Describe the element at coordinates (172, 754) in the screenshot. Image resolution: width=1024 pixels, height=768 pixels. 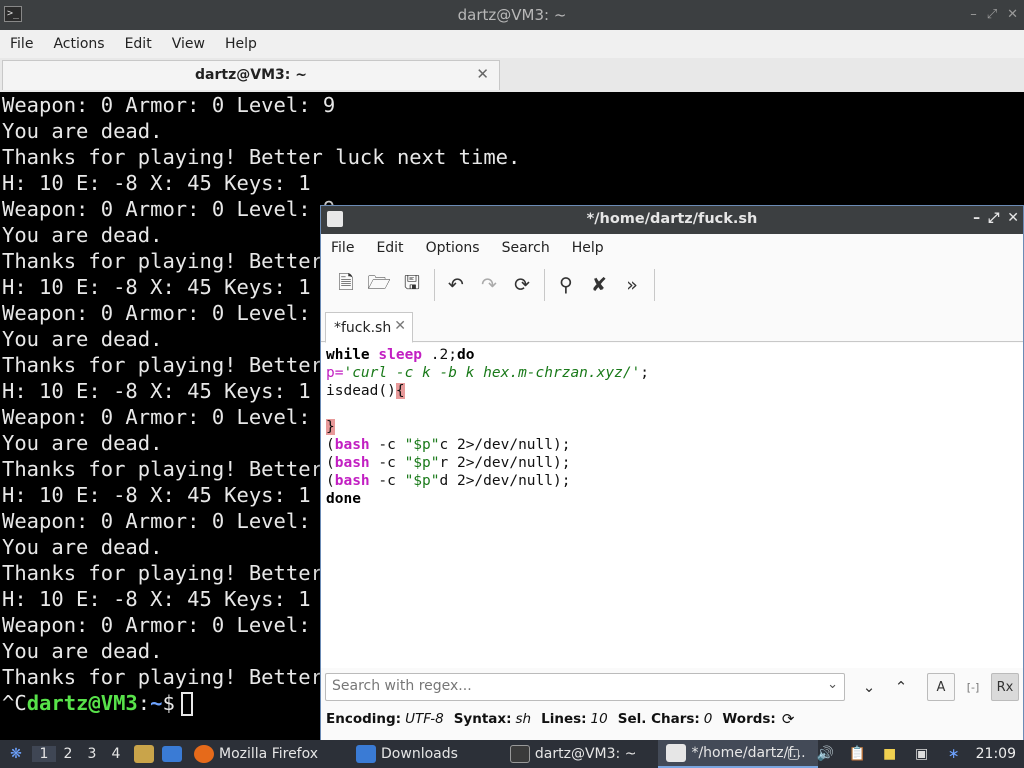
I see `show-desktop-icon` at that location.